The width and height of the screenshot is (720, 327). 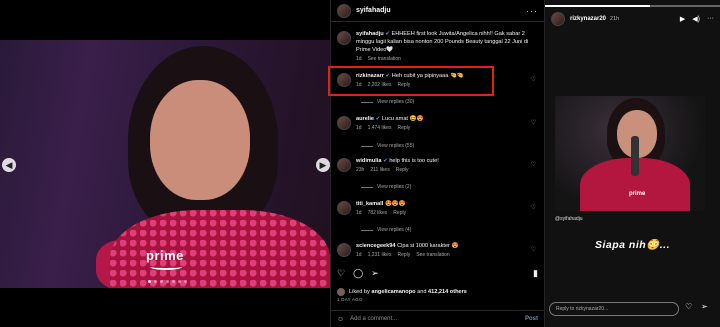 I want to click on caption-time: 1d, so click(x=359, y=59).